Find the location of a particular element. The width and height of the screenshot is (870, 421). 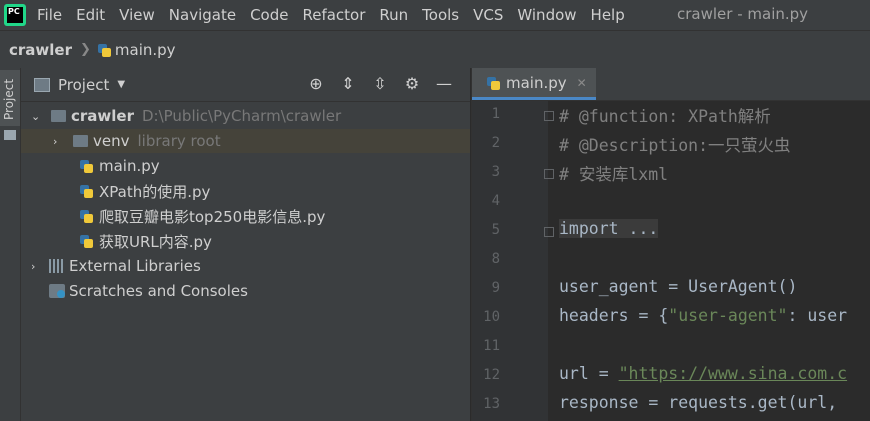

window-title: crawler - main.py is located at coordinates (743, 14).